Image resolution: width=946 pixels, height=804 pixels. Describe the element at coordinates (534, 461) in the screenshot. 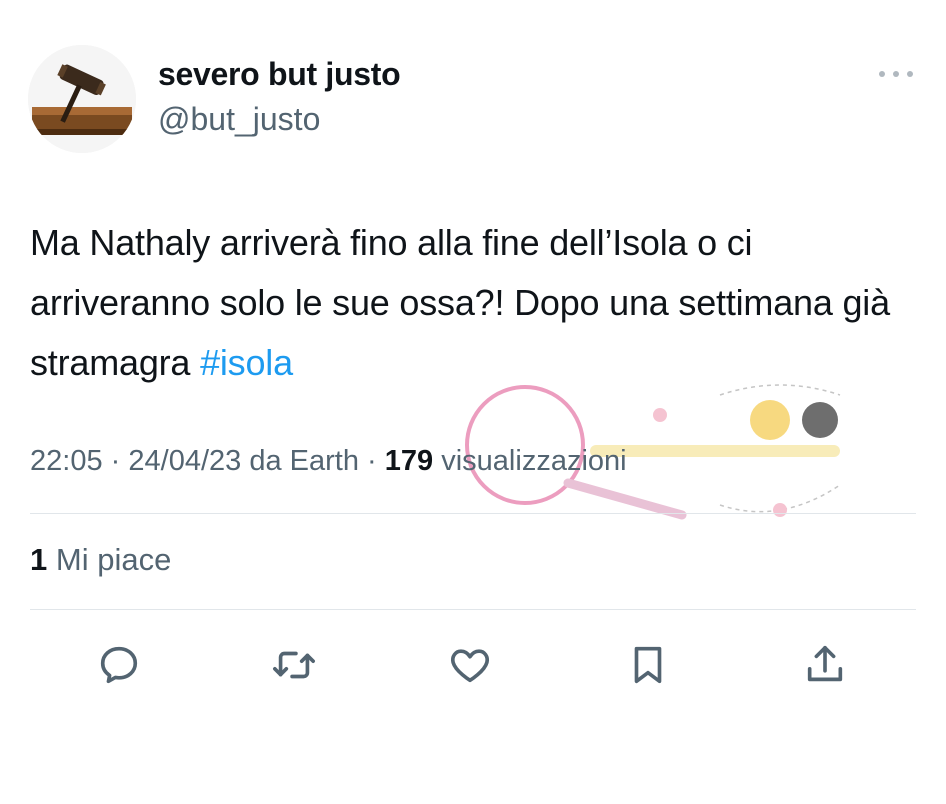

I see `views-label: visualizzazioni` at that location.